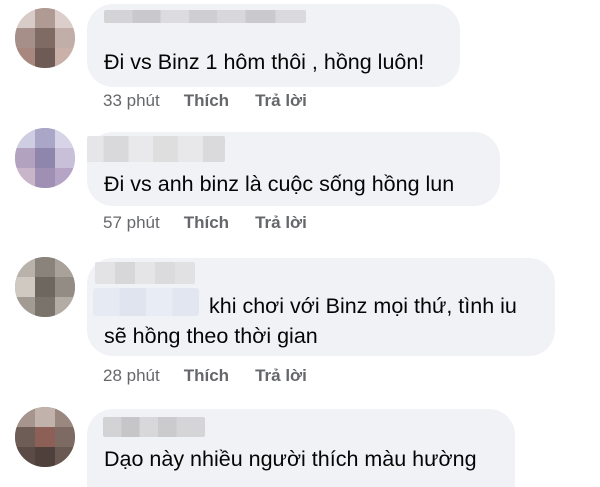  I want to click on comment-bubble: Dạo này nhiều người thích màu hường, so click(301, 448).